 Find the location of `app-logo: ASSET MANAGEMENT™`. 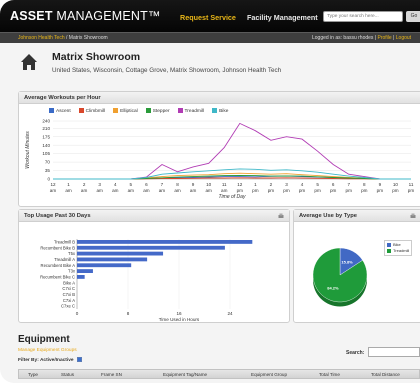

app-logo: ASSET MANAGEMENT™ is located at coordinates (85, 16).